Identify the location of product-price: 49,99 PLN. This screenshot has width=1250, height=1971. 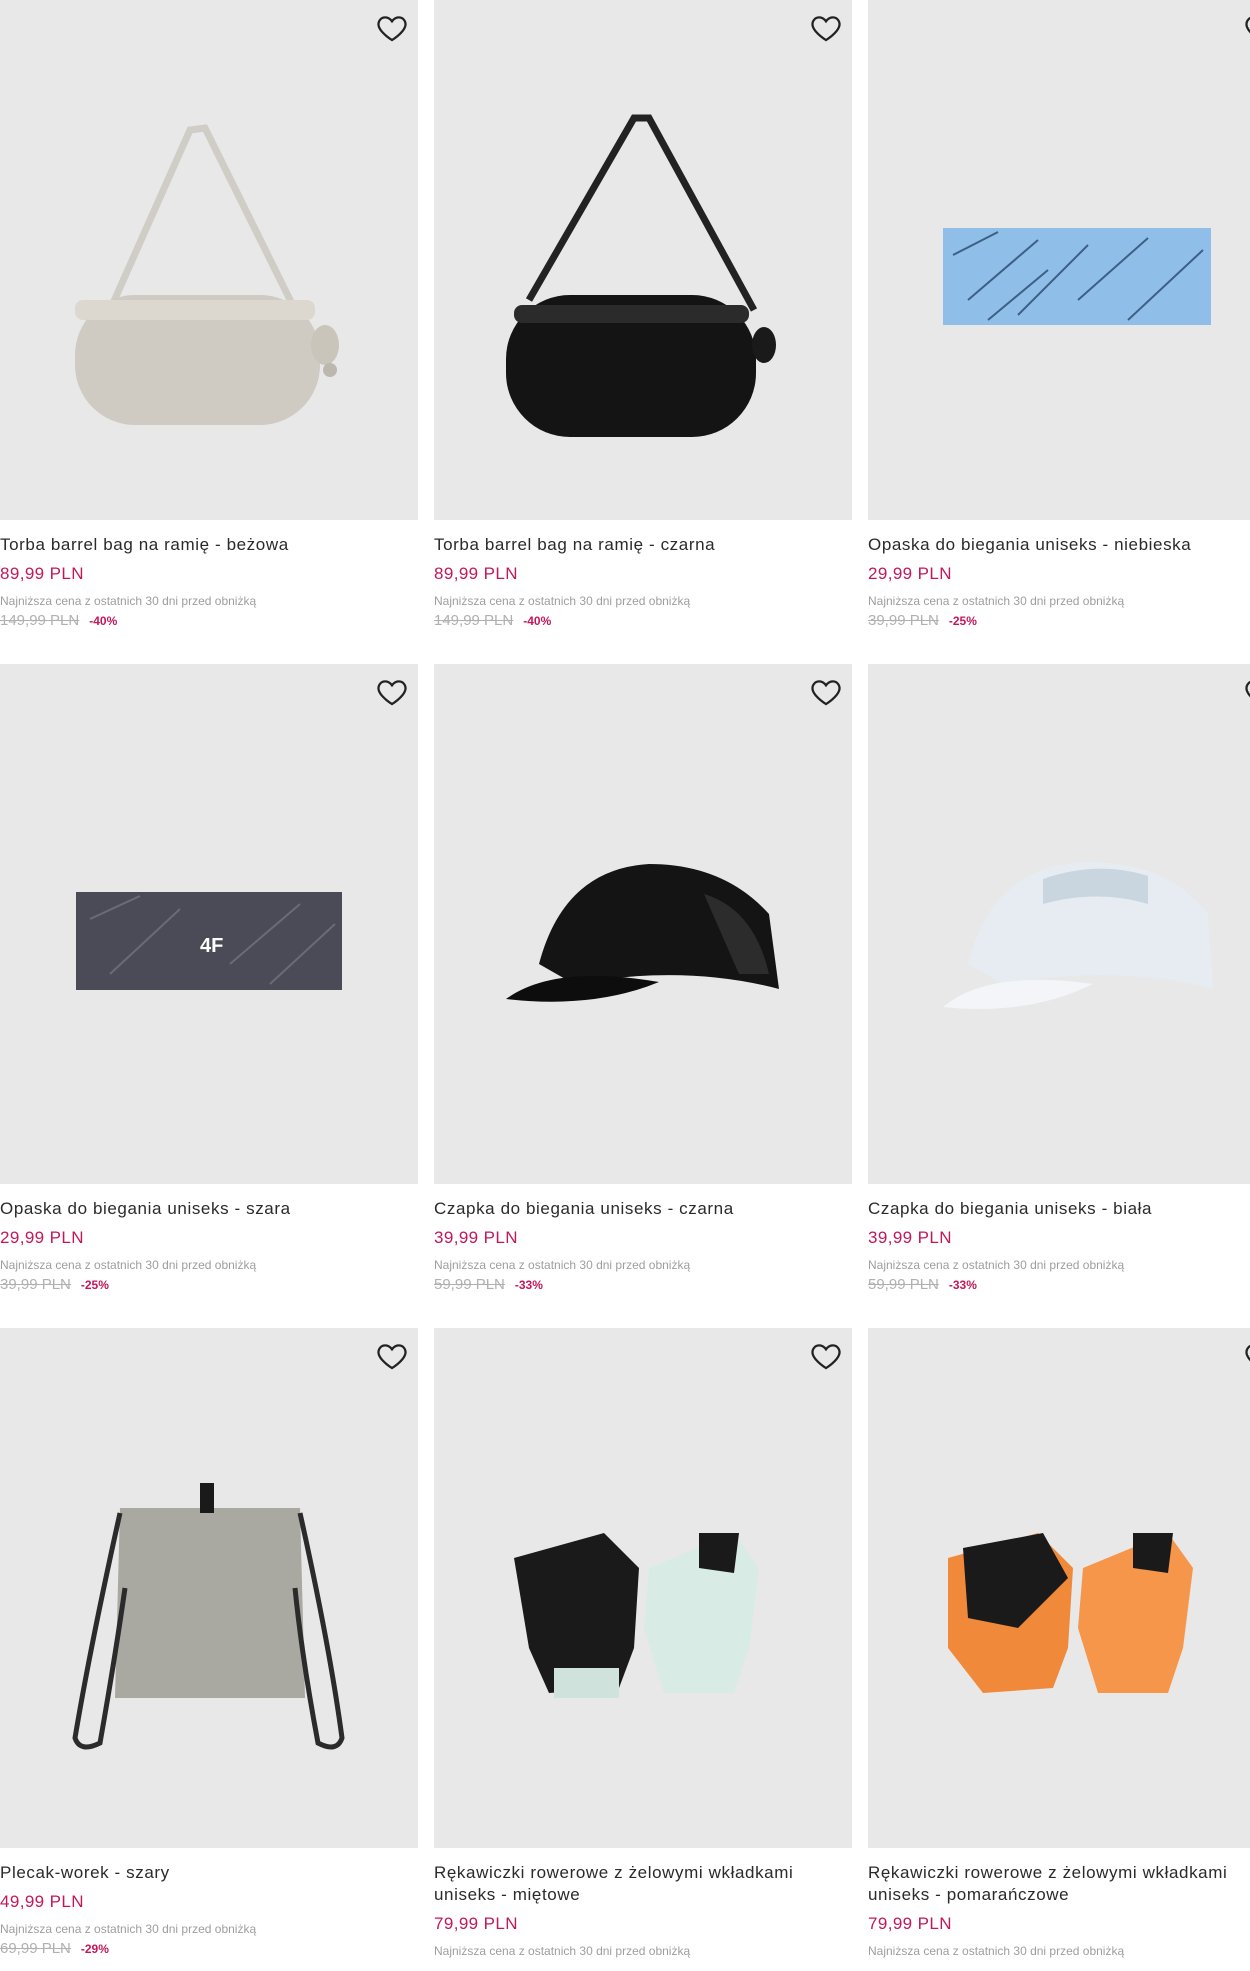
(42, 1901).